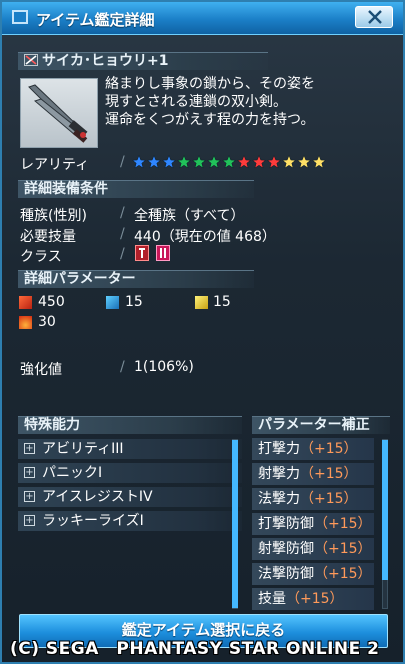 The image size is (405, 664). What do you see at coordinates (163, 253) in the screenshot?
I see `class-fighter-icon` at bounding box center [163, 253].